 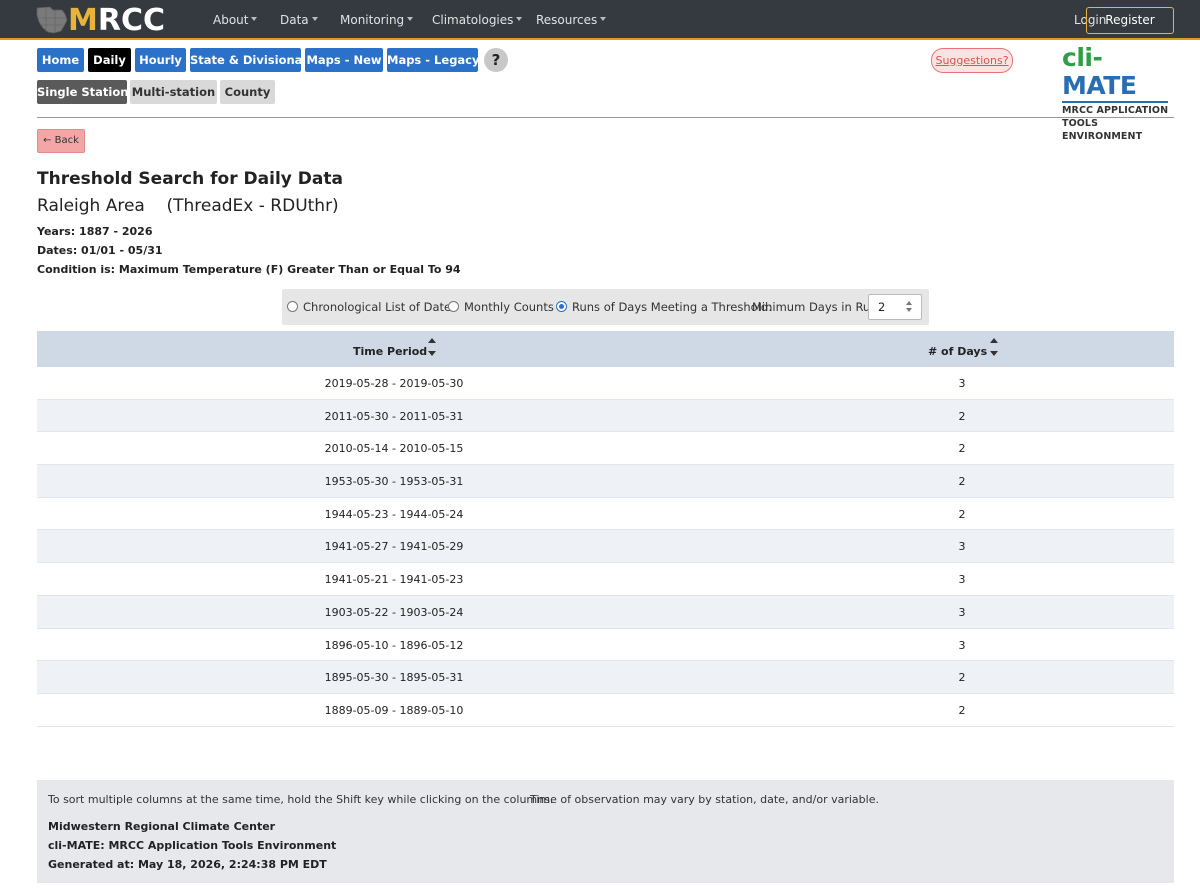 I want to click on divider, so click(x=605, y=117).